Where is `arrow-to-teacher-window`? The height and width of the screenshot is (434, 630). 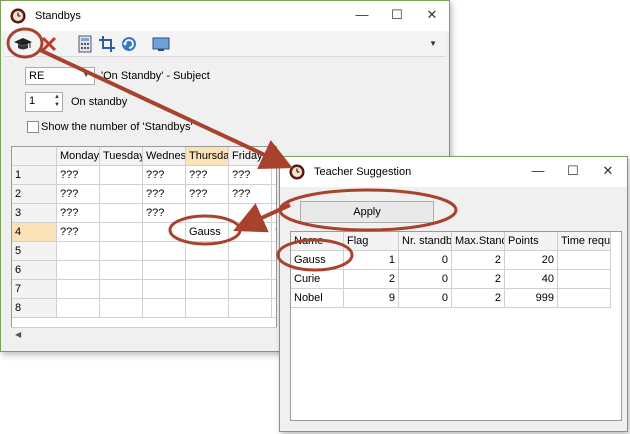
arrow-to-teacher-window is located at coordinates (166, 109).